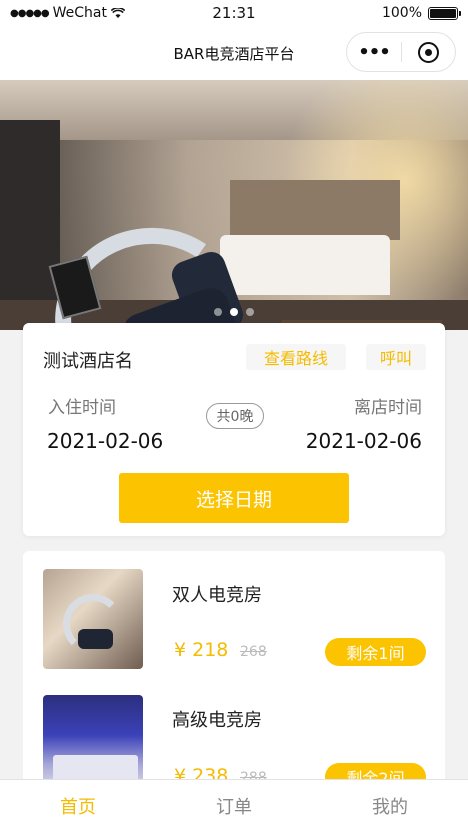 This screenshot has height=831, width=468. What do you see at coordinates (253, 652) in the screenshot?
I see `room-original-price: 268` at bounding box center [253, 652].